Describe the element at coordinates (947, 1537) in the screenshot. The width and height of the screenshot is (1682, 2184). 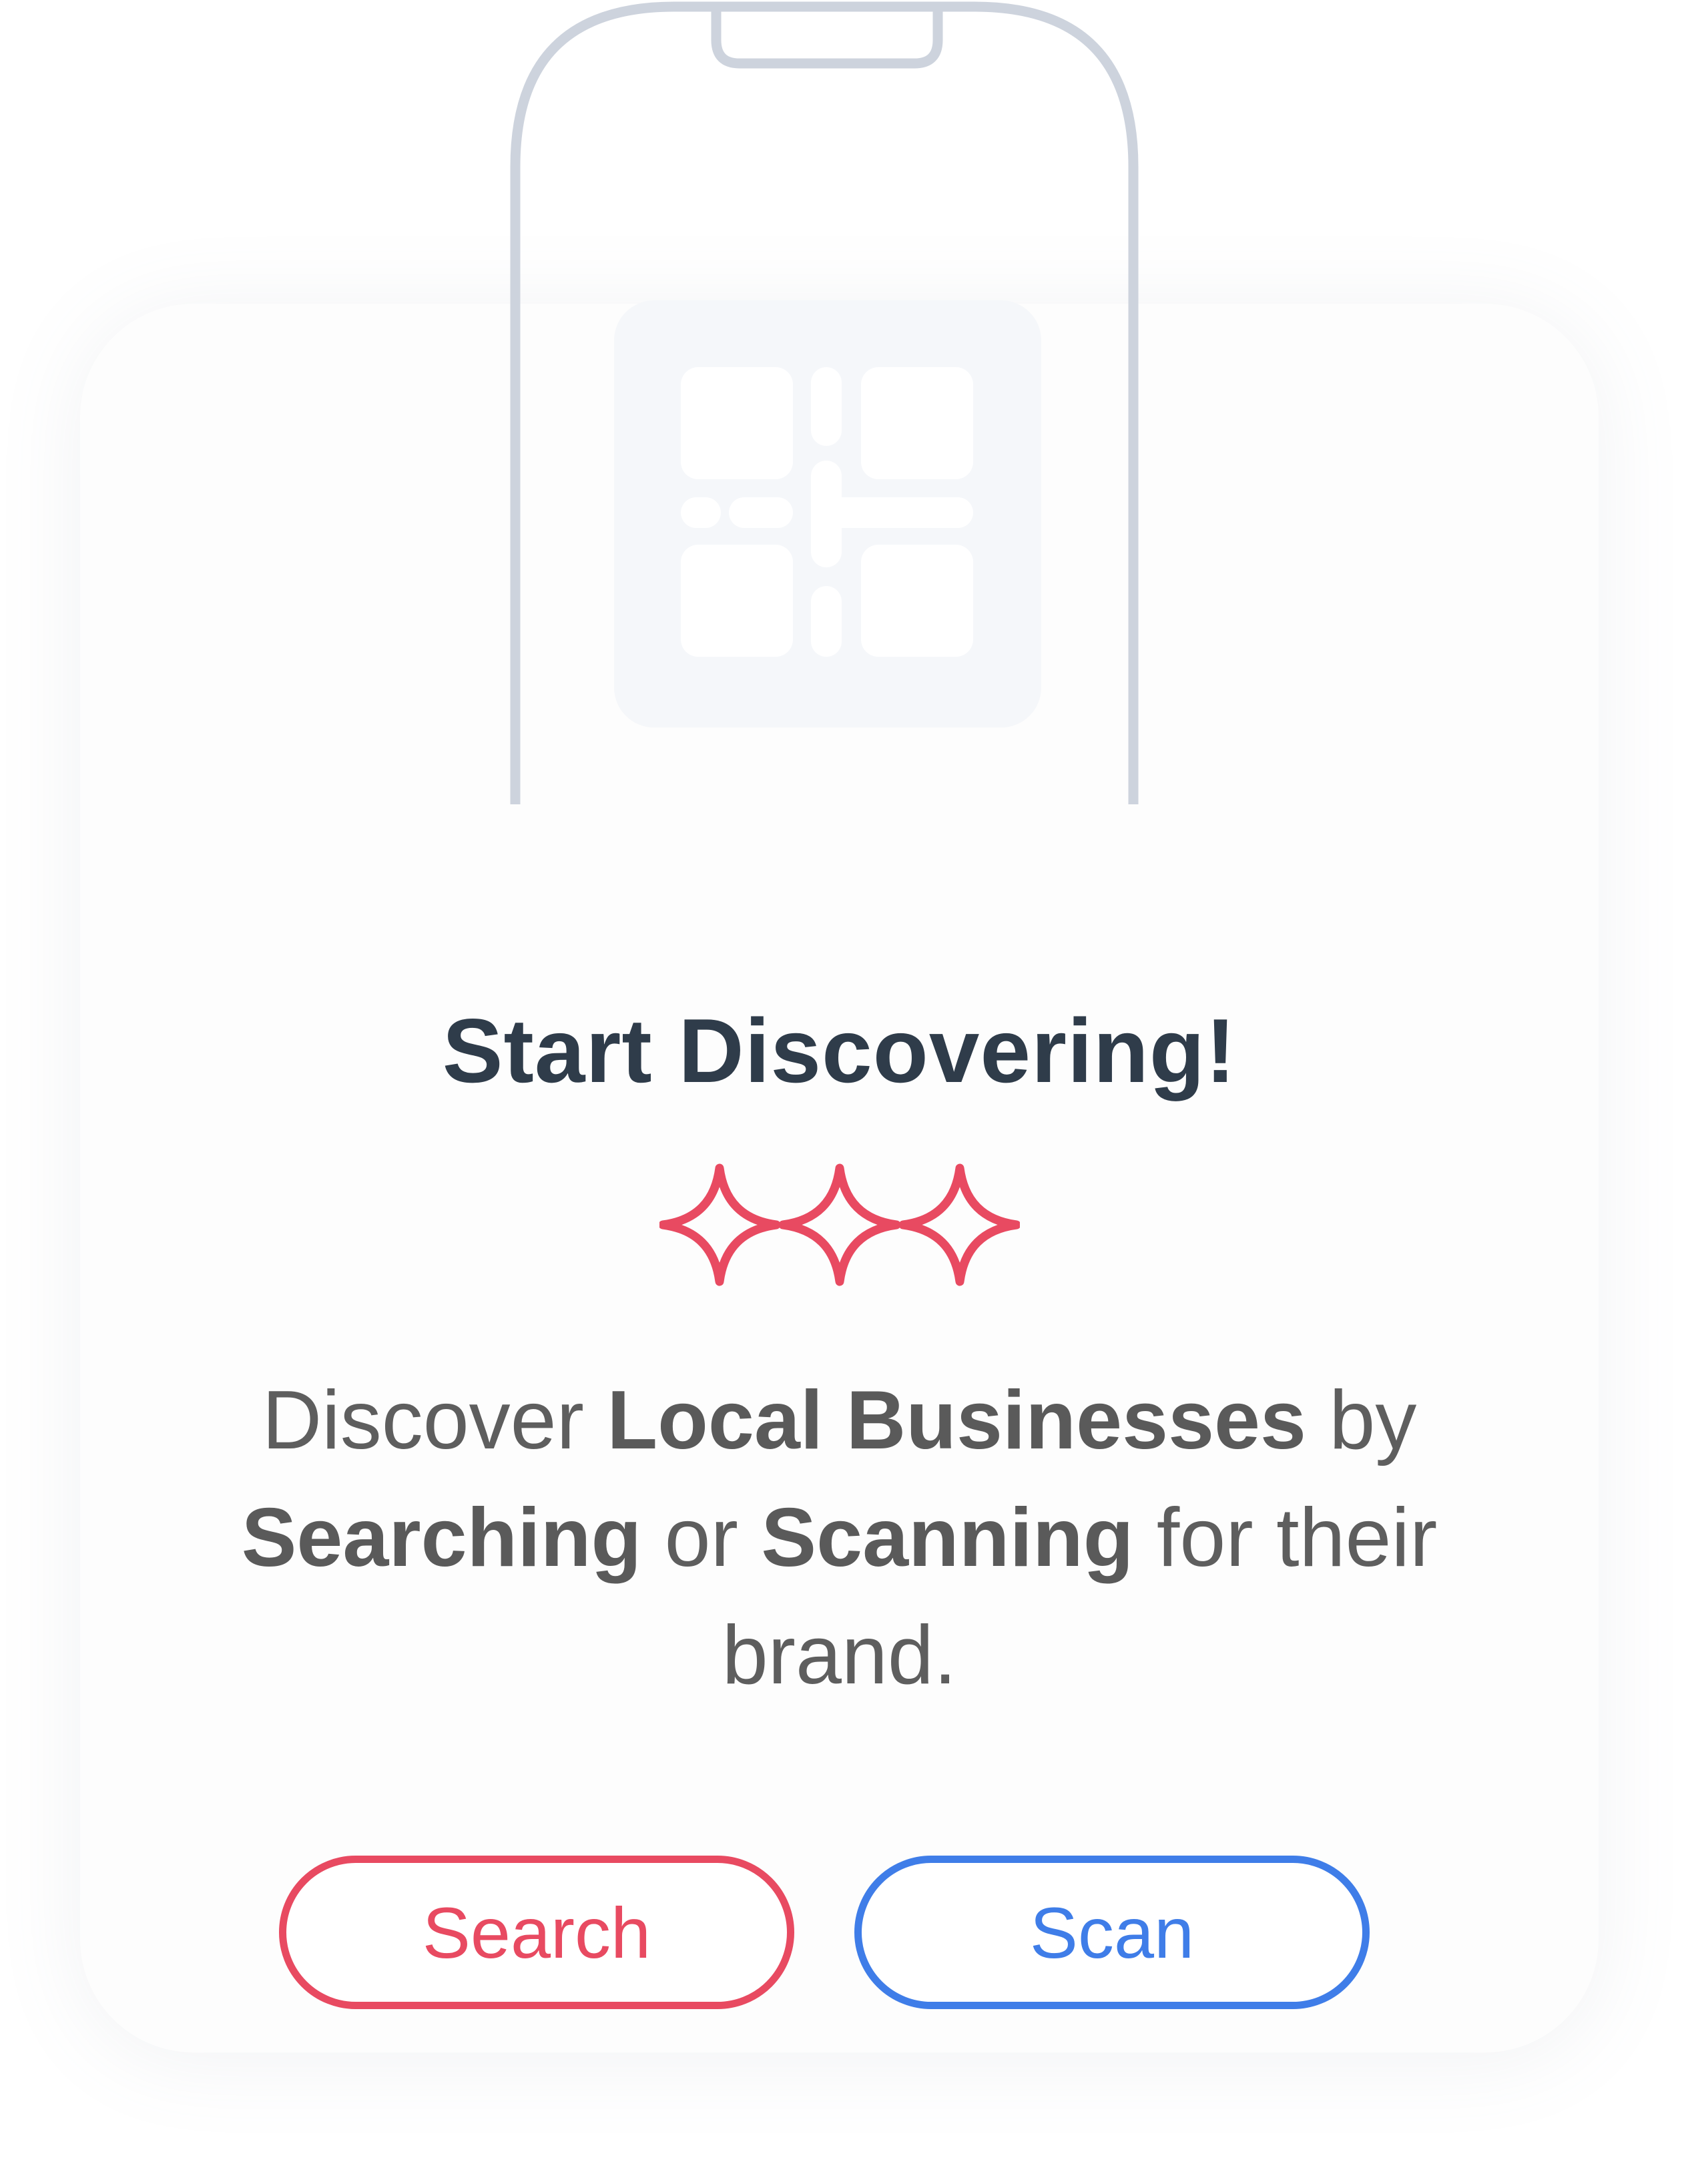
I see `description-emphasis-scanning: Scanning` at that location.